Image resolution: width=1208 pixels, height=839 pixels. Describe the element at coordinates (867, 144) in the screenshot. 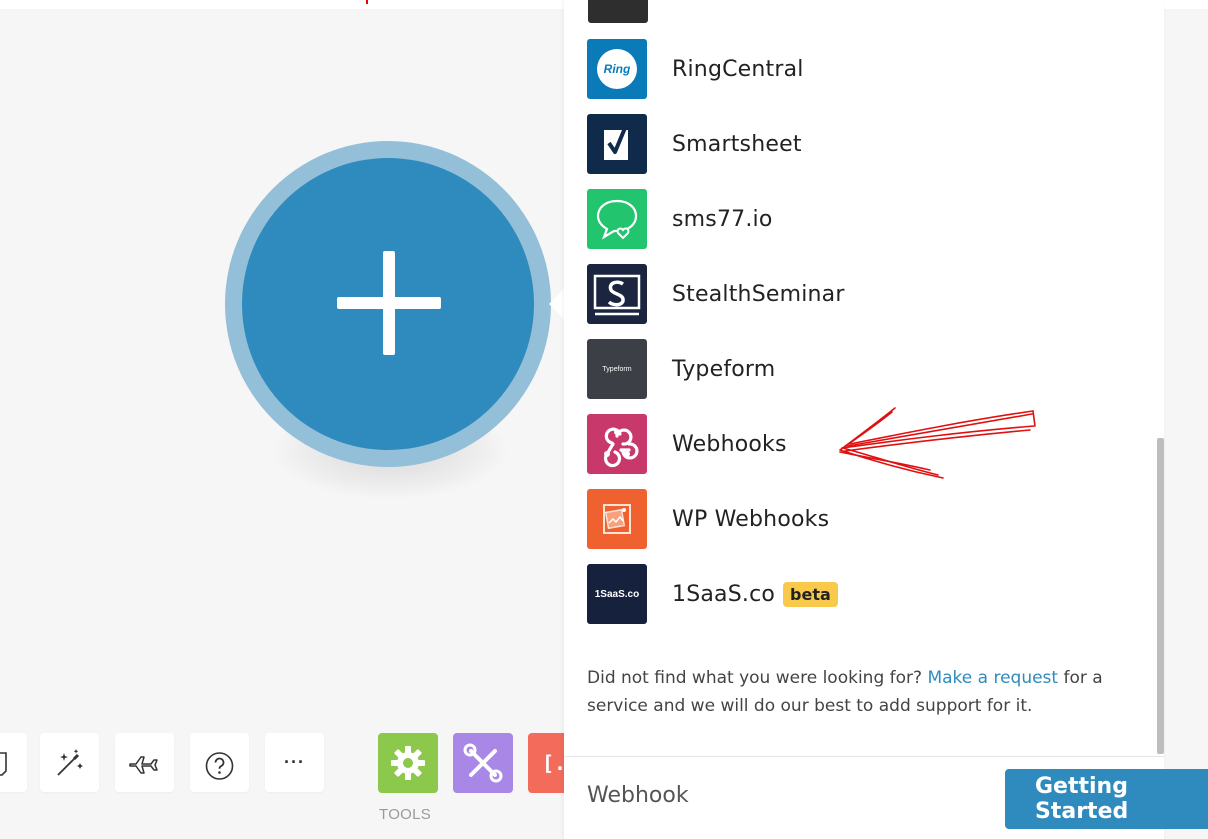

I see `app-item-smartsheet: Smartsheet` at that location.